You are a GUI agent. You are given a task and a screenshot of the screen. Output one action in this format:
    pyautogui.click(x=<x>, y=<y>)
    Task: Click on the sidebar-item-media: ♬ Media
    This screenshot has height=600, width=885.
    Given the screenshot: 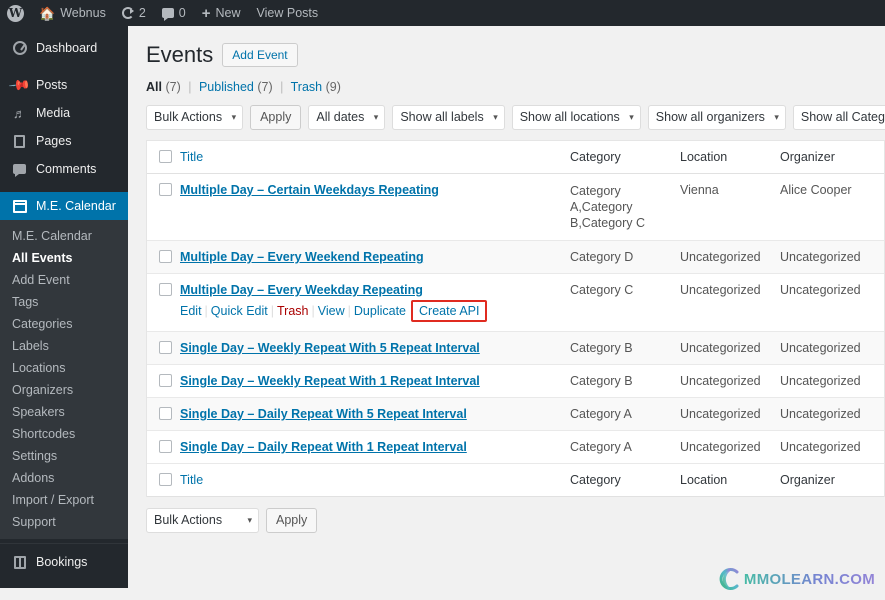 What is the action you would take?
    pyautogui.click(x=64, y=113)
    